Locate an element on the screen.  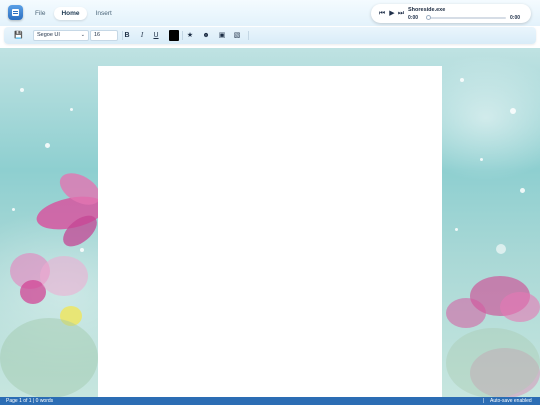
bold-button: B is located at coordinates (127, 35).